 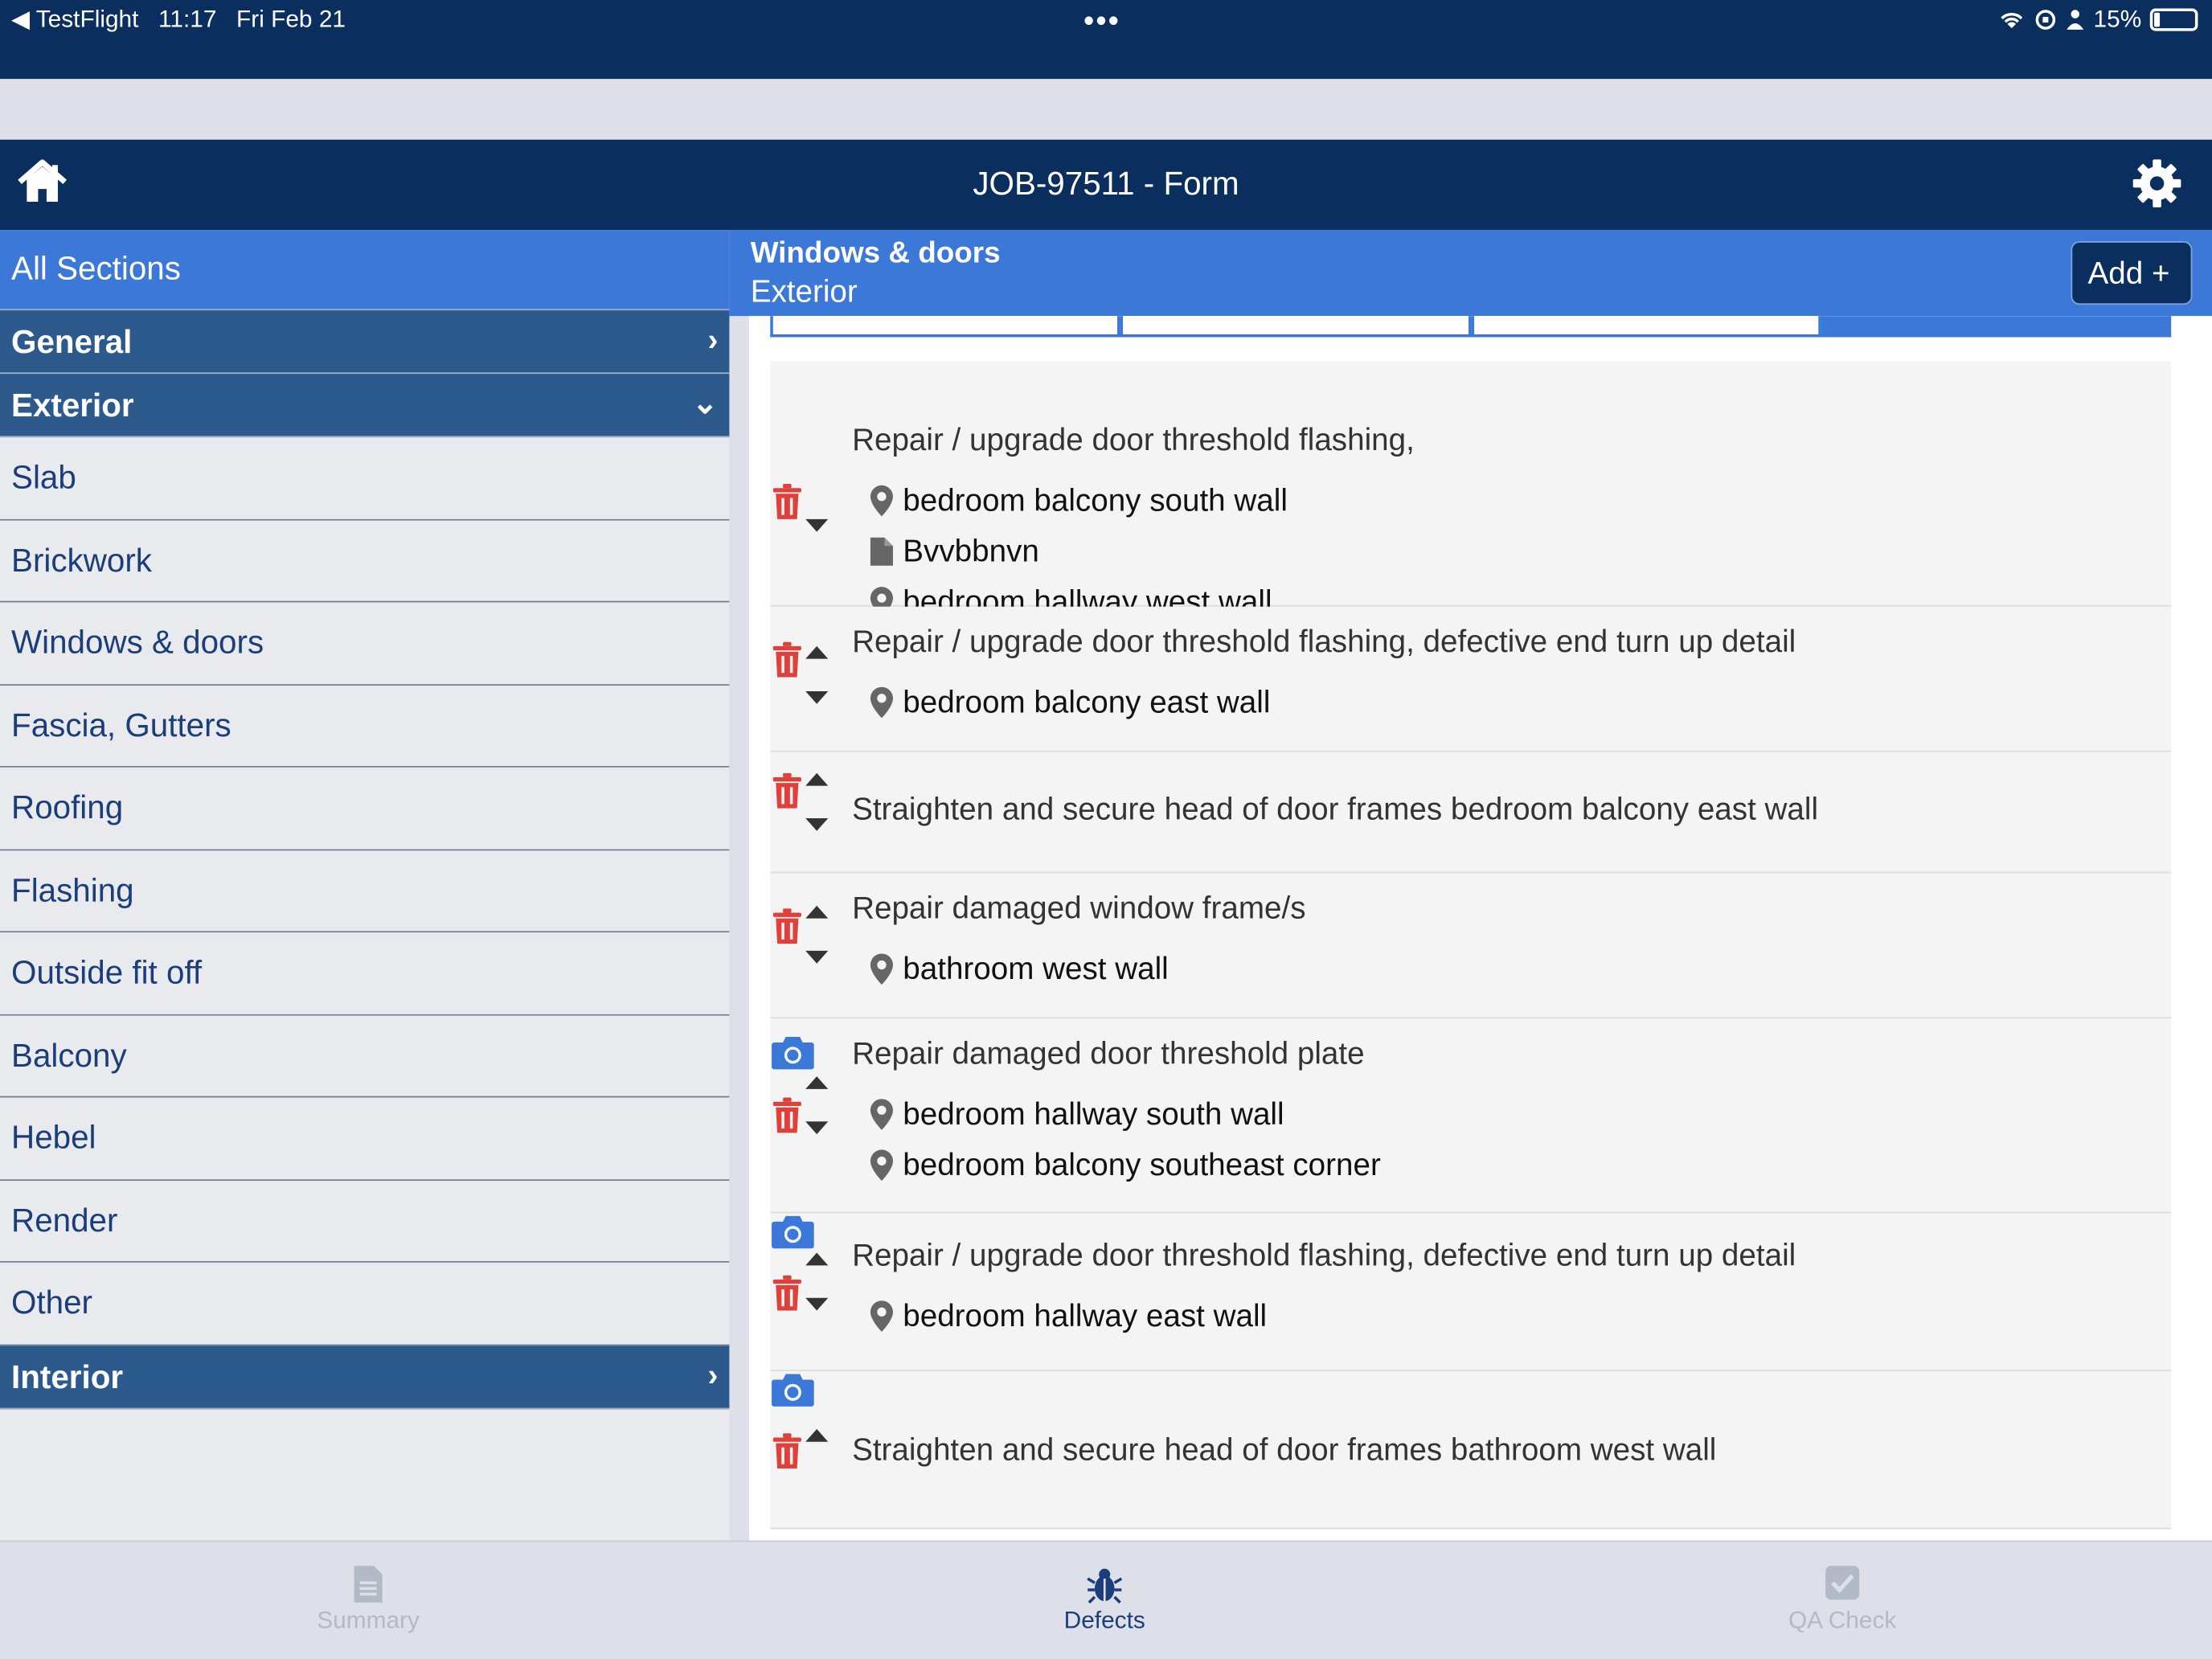 I want to click on app-header: JOB-97511 - Form, so click(x=1106, y=185).